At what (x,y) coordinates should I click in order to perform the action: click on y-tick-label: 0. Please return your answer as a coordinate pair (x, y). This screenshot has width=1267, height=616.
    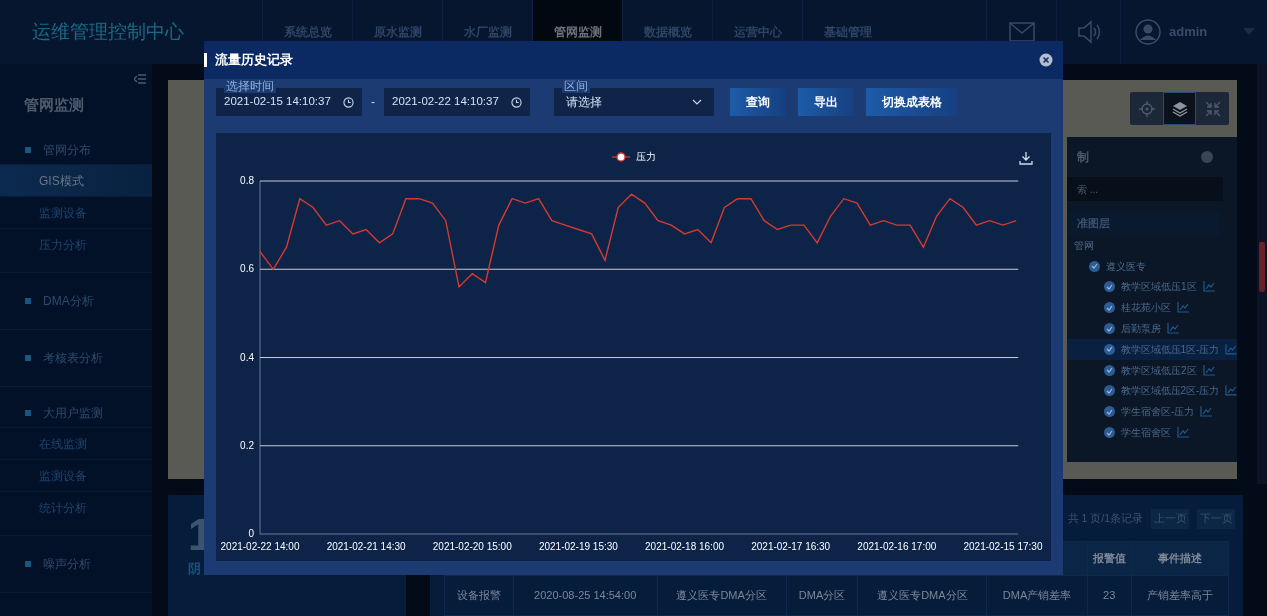
    Looking at the image, I should click on (251, 533).